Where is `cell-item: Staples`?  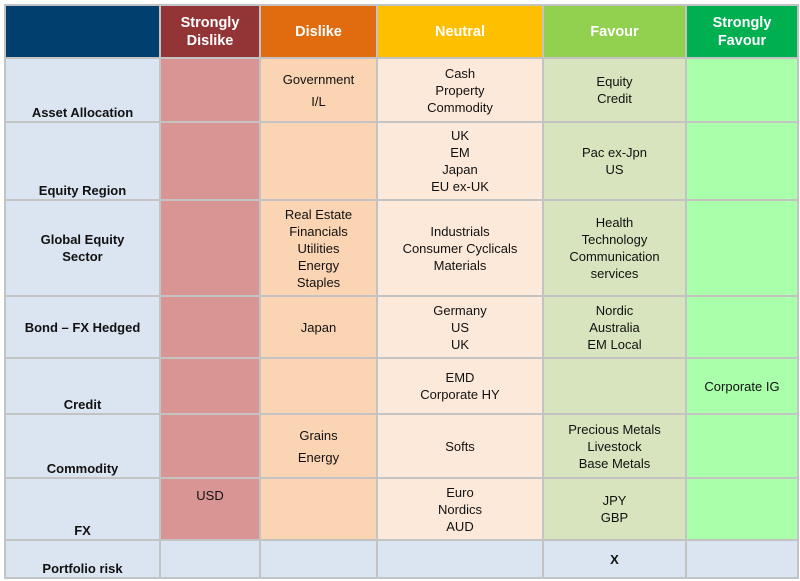 cell-item: Staples is located at coordinates (318, 282).